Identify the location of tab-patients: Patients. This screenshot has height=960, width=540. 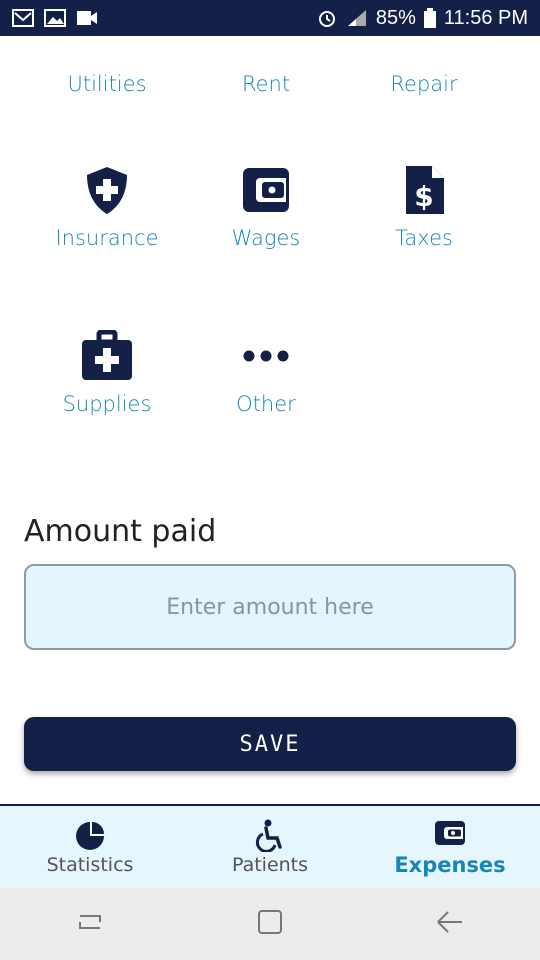
(270, 847).